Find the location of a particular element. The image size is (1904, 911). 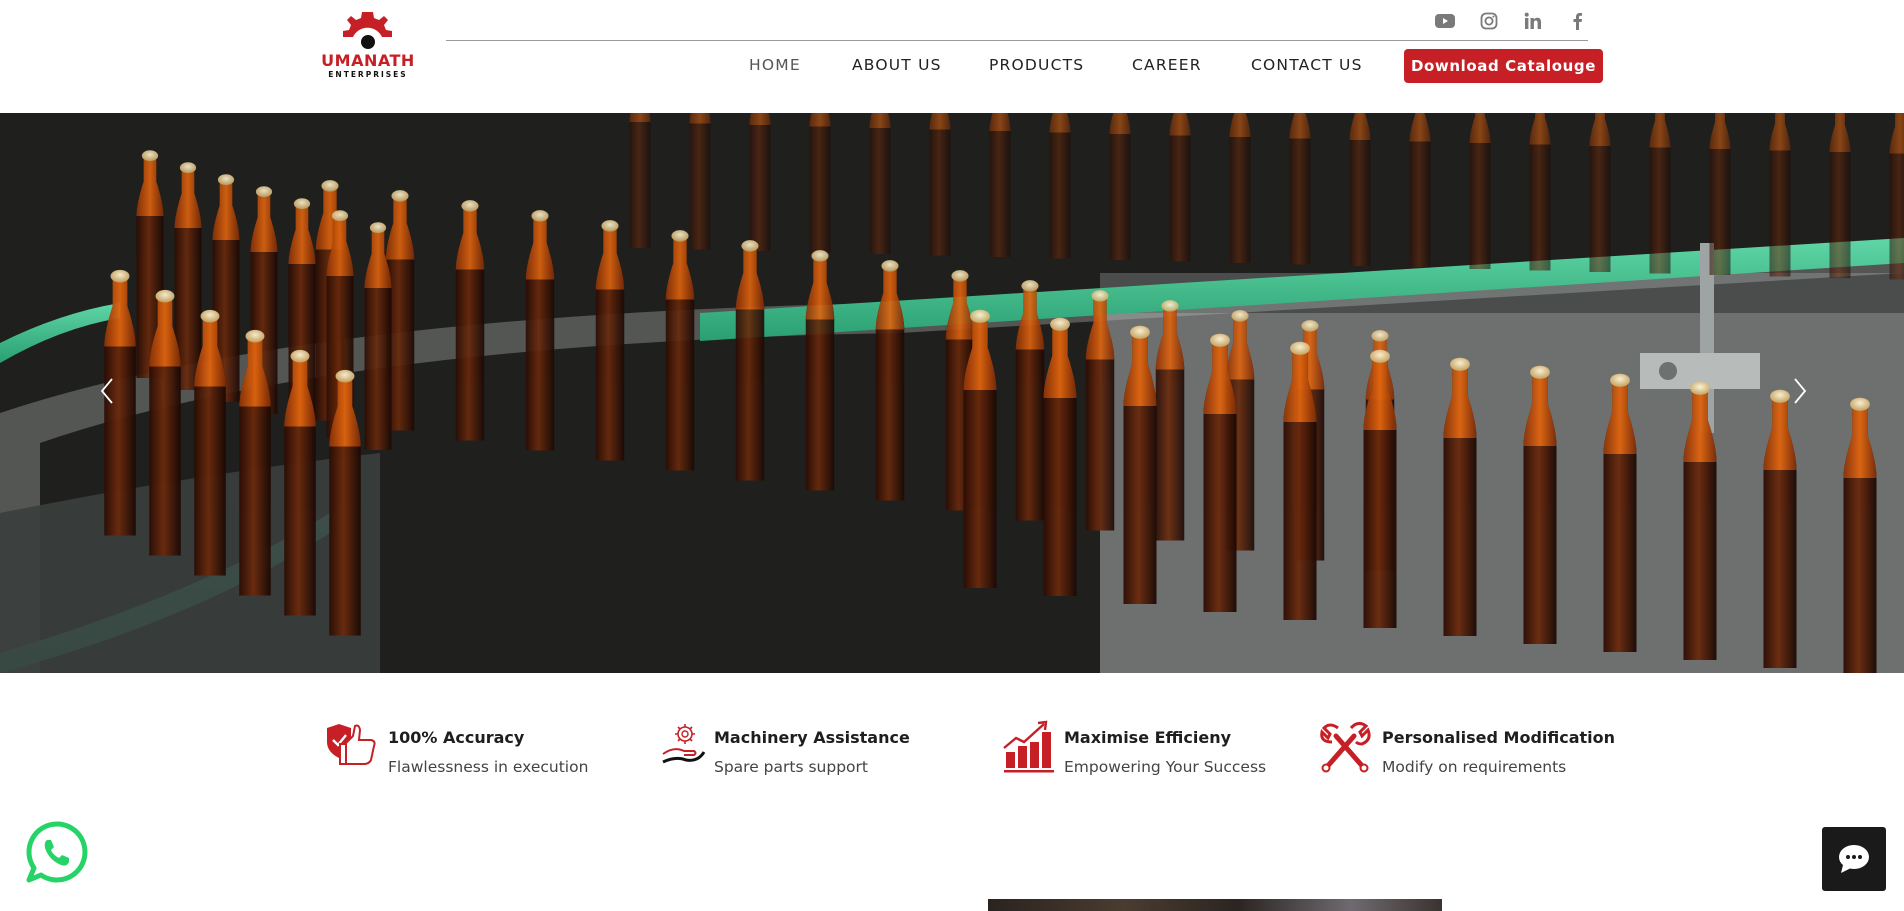

hero-next-arrow is located at coordinates (1800, 391).